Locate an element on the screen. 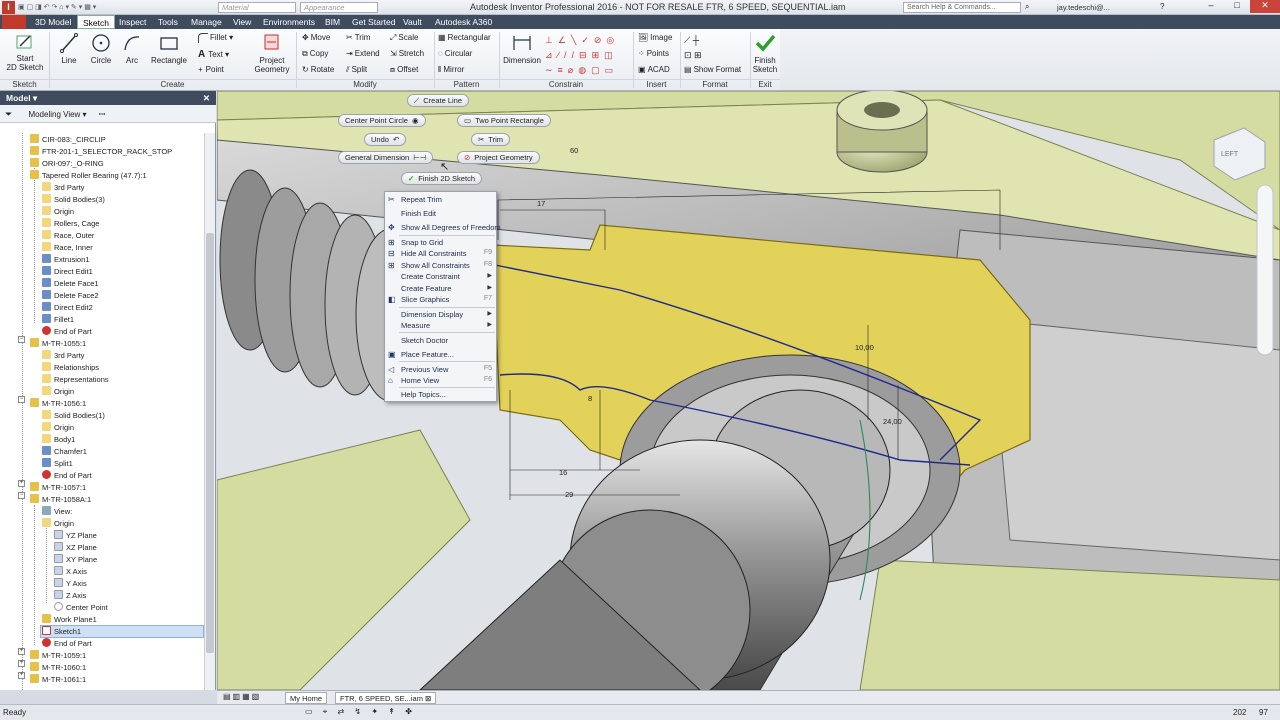 Image resolution: width=1280 pixels, height=720 pixels. tab-inspect: Inspect is located at coordinates (132, 22).